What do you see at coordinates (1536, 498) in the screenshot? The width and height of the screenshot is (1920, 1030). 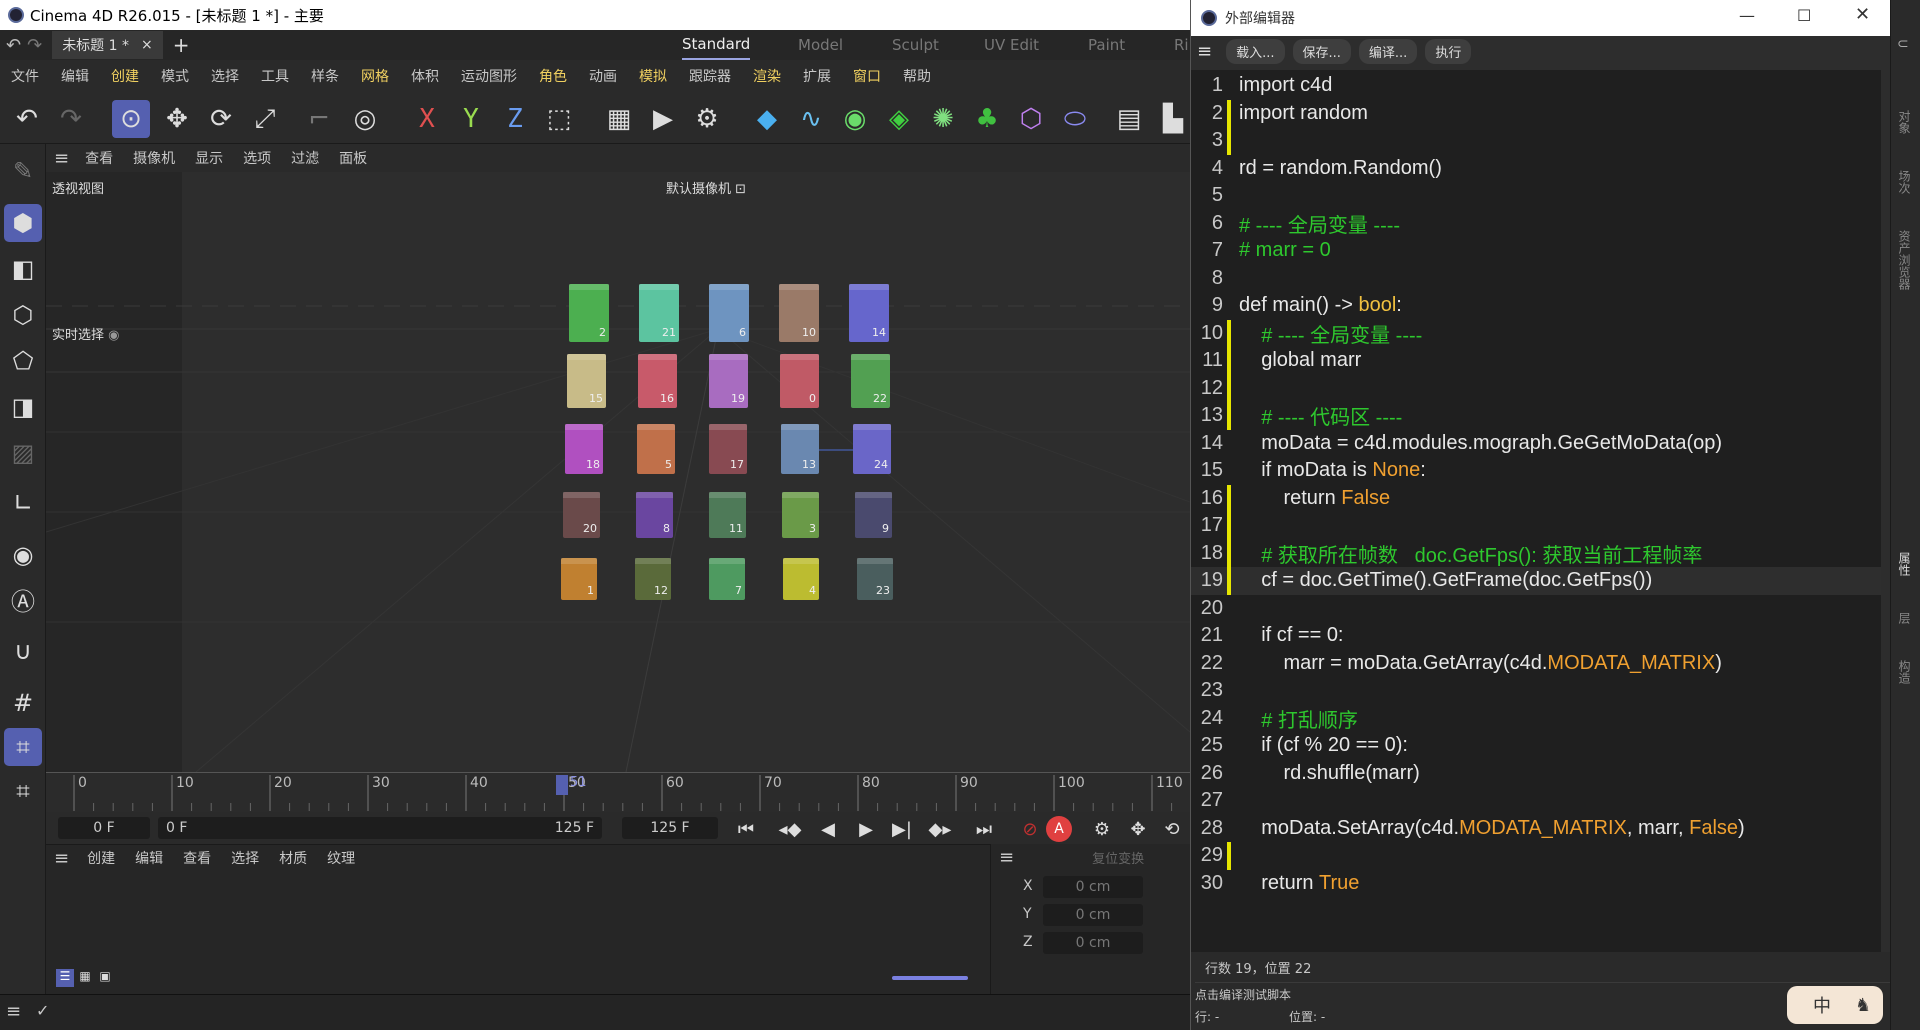 I see `code-line: 16 return False` at bounding box center [1536, 498].